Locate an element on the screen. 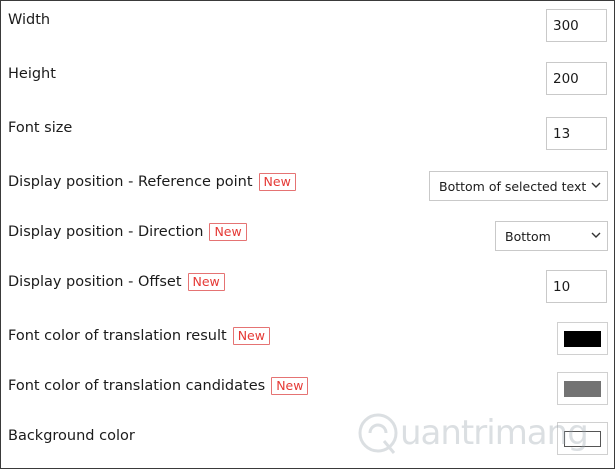 The image size is (615, 469). result-color-label: Font color of translation result New is located at coordinates (139, 336).